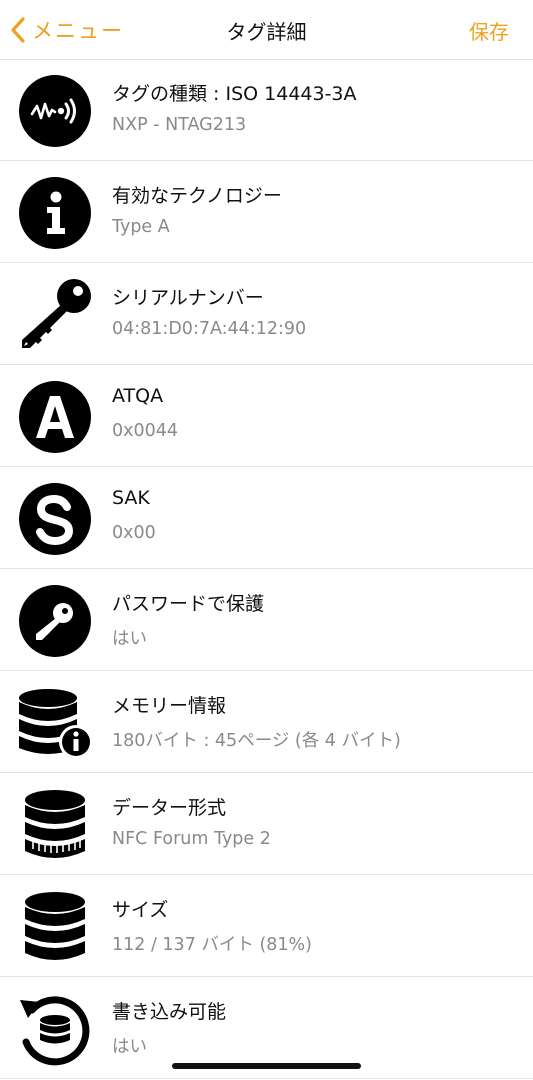  Describe the element at coordinates (266, 620) in the screenshot. I see `list-item-password-protection: パスワードで保護 はい` at that location.